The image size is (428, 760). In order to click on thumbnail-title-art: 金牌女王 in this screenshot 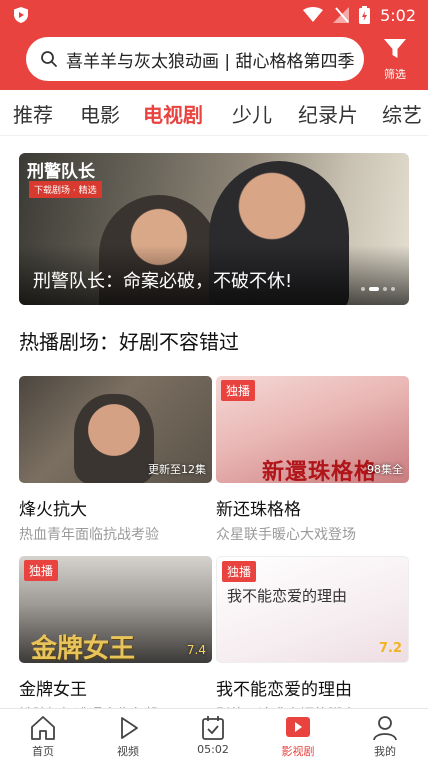, I will do `click(83, 648)`.